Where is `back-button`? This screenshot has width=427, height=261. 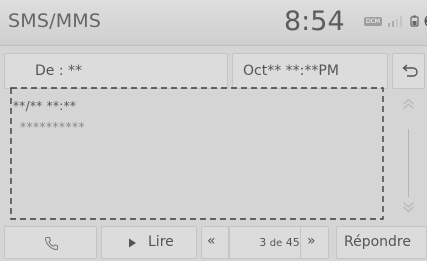
back-button is located at coordinates (408, 71).